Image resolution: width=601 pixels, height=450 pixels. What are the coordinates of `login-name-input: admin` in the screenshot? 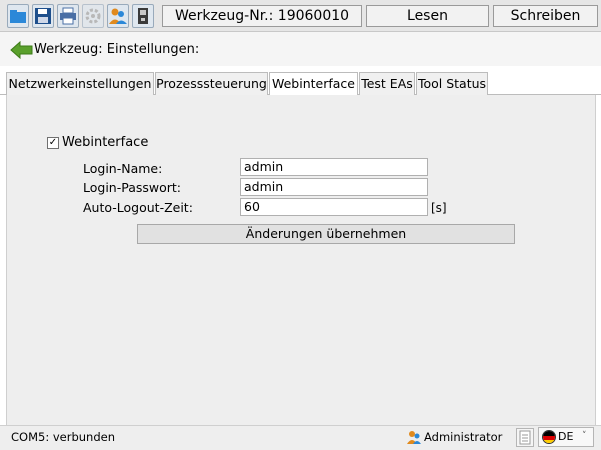 It's located at (334, 167).